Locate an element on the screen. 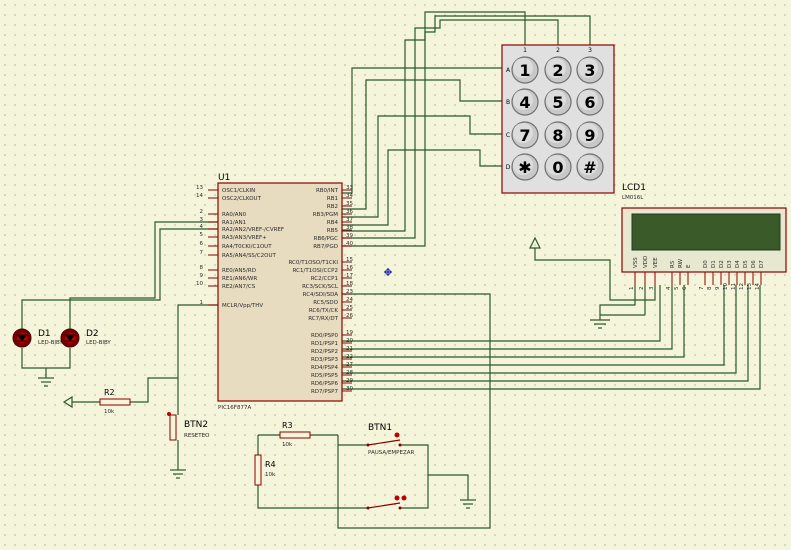 The image size is (791, 550). lcd-pin-name: RW is located at coordinates (681, 263).